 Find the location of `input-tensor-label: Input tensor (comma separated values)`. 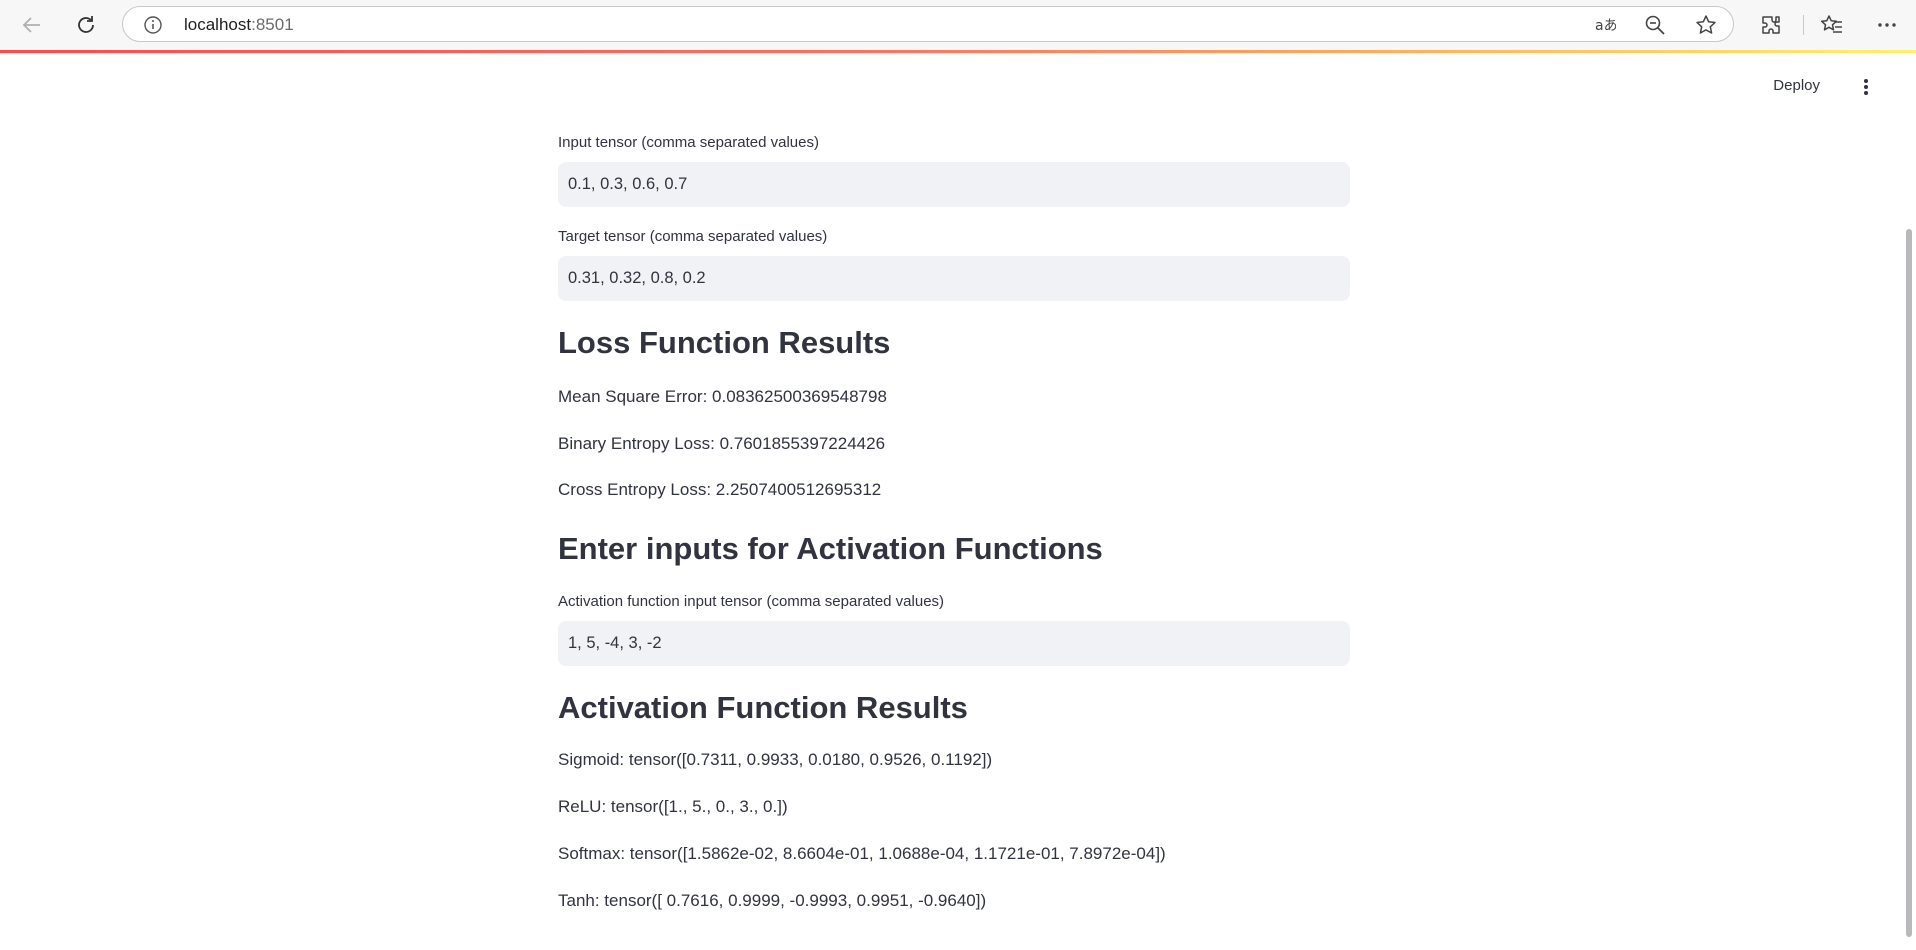

input-tensor-label: Input tensor (comma separated values) is located at coordinates (688, 142).